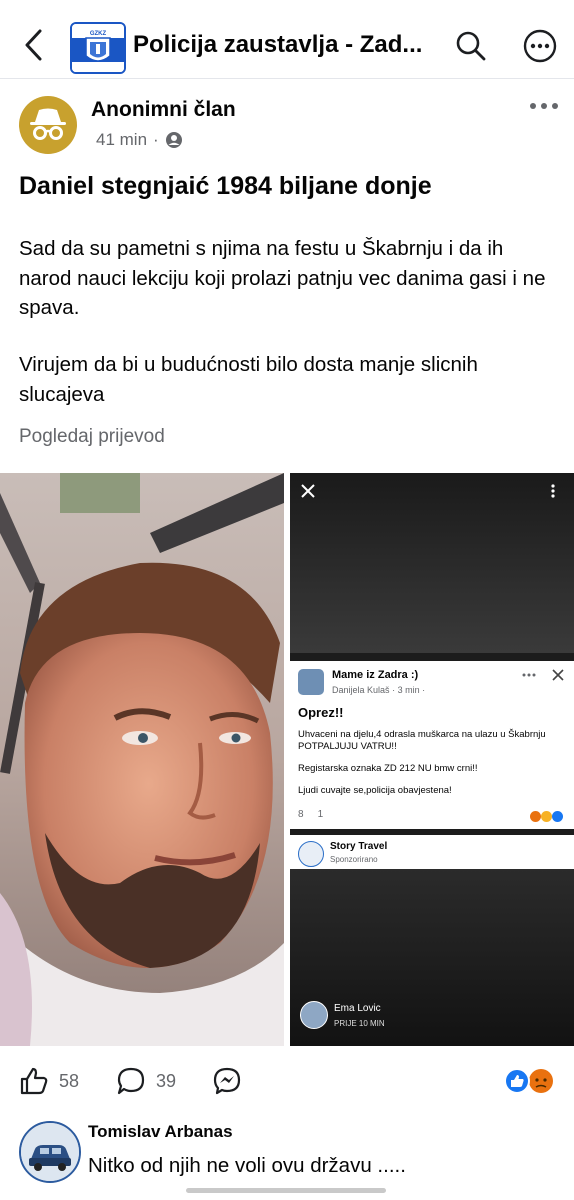 The height and width of the screenshot is (1200, 574). Describe the element at coordinates (432, 957) in the screenshot. I see `story-bottom` at that location.